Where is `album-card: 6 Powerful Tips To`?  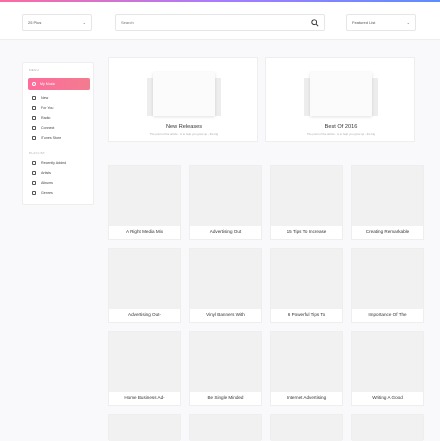 album-card: 6 Powerful Tips To is located at coordinates (306, 285).